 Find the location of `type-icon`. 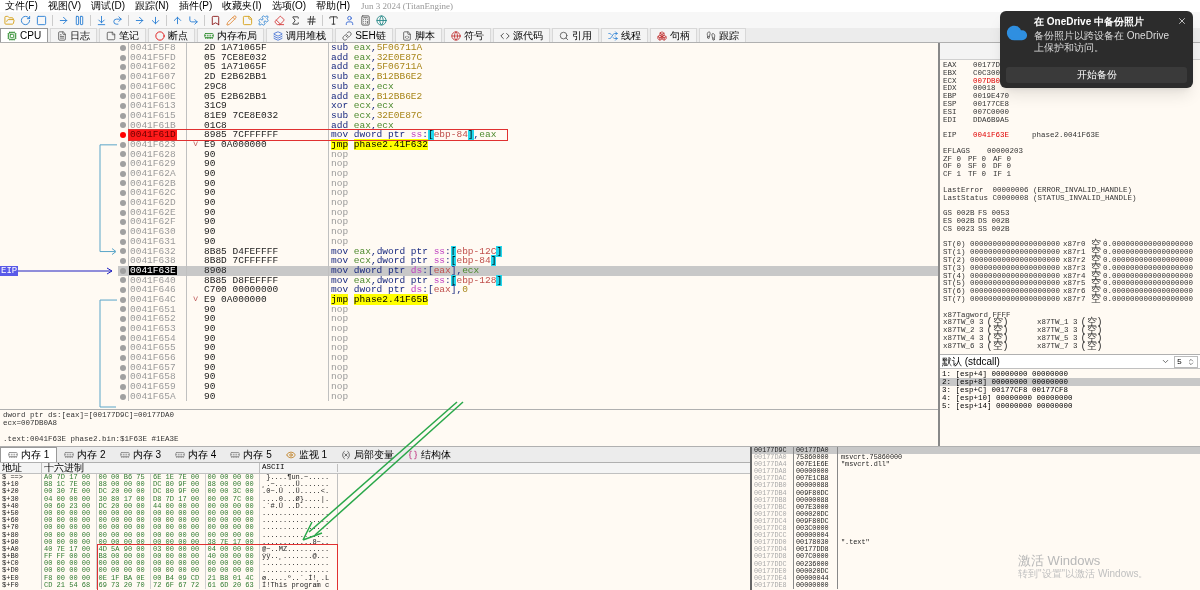

type-icon is located at coordinates (333, 20).